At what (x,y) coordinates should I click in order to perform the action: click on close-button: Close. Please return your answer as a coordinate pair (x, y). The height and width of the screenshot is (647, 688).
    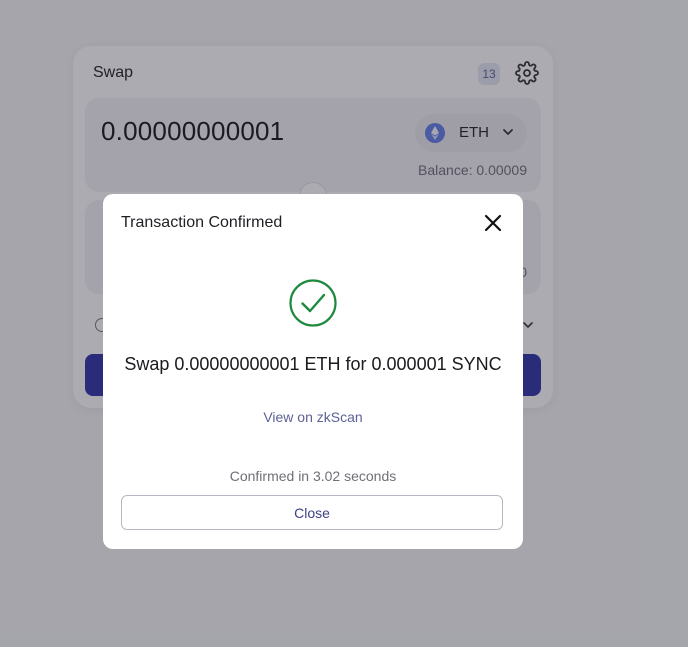
    Looking at the image, I should click on (312, 512).